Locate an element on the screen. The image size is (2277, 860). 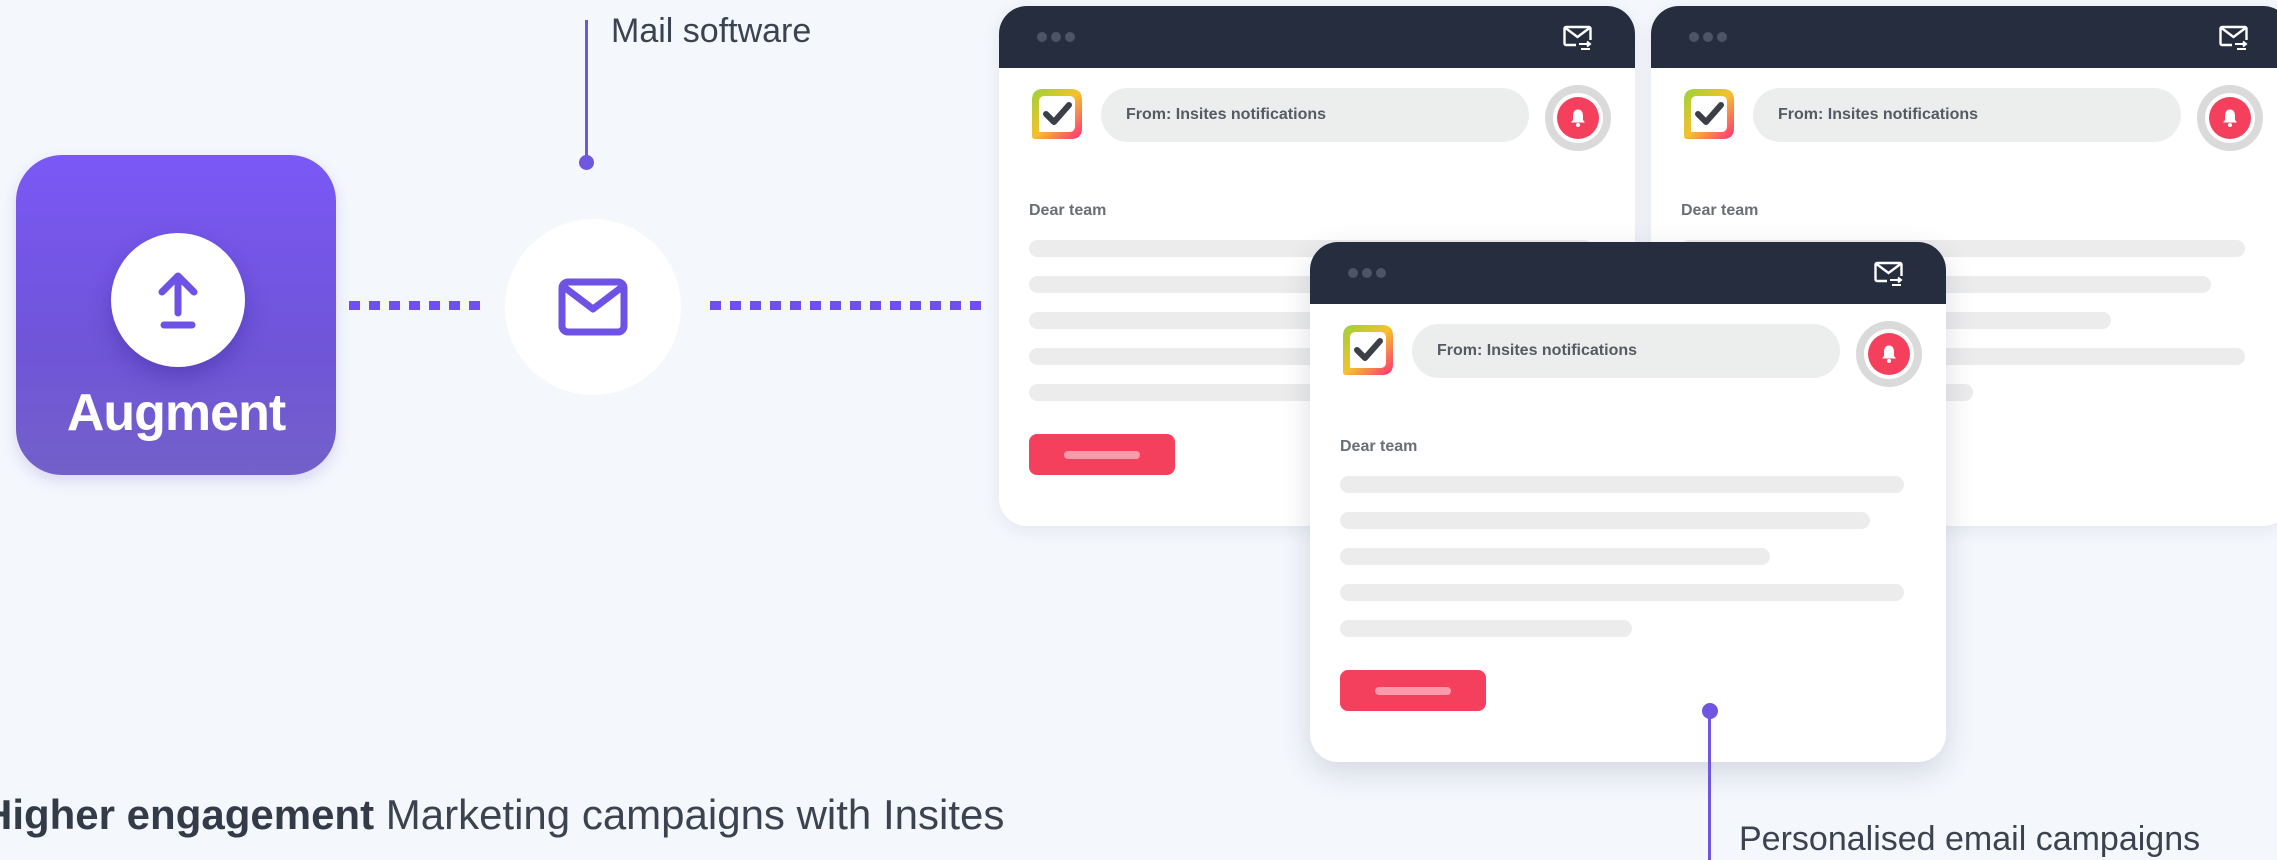
personalised-pointer-line is located at coordinates (1709, 785).